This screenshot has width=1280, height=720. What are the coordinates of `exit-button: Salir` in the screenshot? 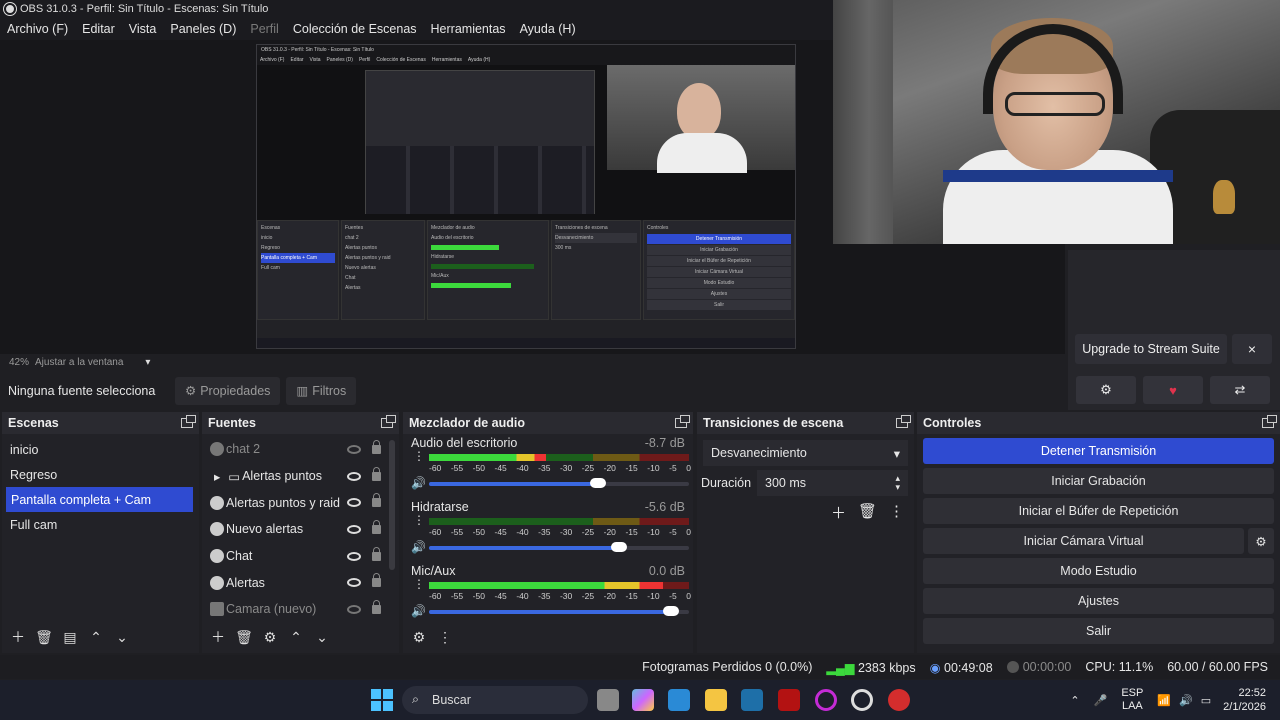 It's located at (1098, 631).